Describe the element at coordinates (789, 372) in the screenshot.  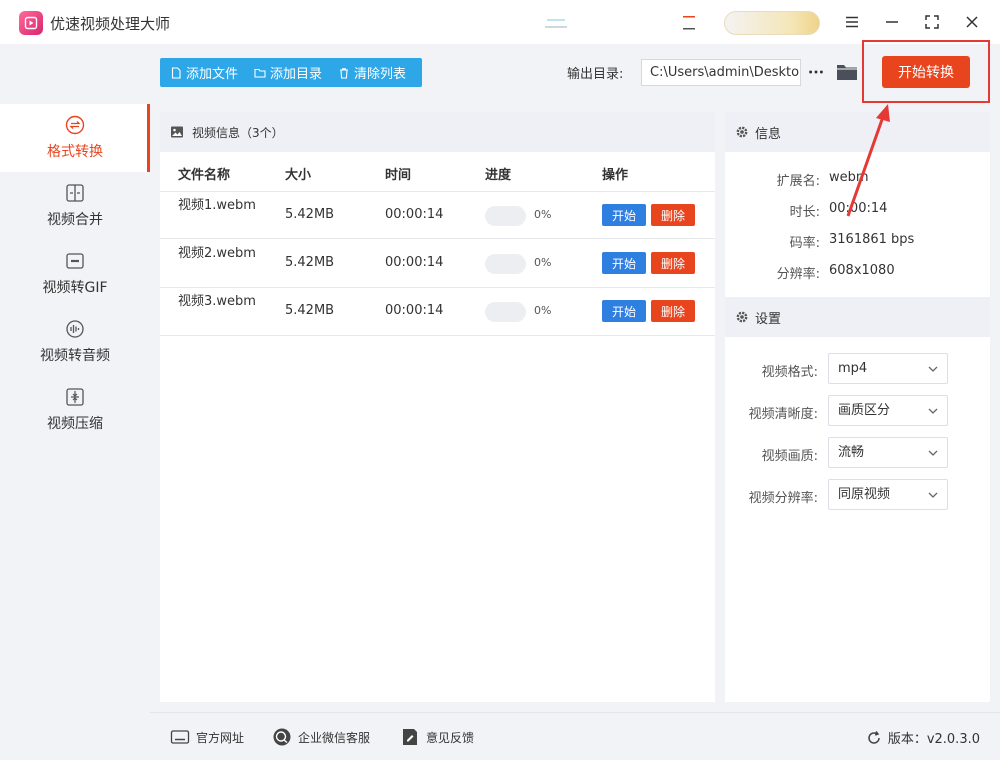
I see `setting-format-label: 视频格式:` at that location.